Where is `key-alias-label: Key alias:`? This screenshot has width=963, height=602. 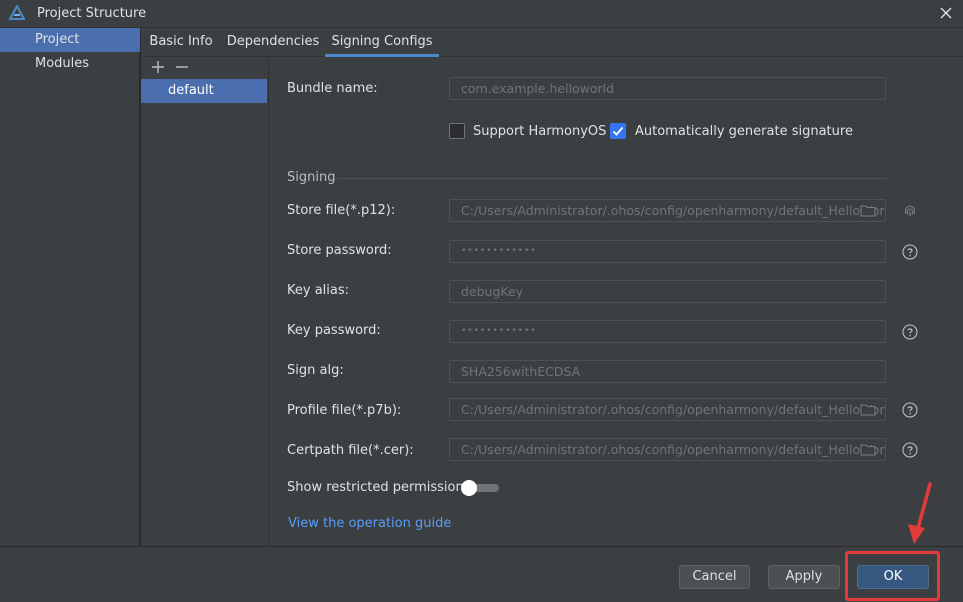 key-alias-label: Key alias: is located at coordinates (318, 290).